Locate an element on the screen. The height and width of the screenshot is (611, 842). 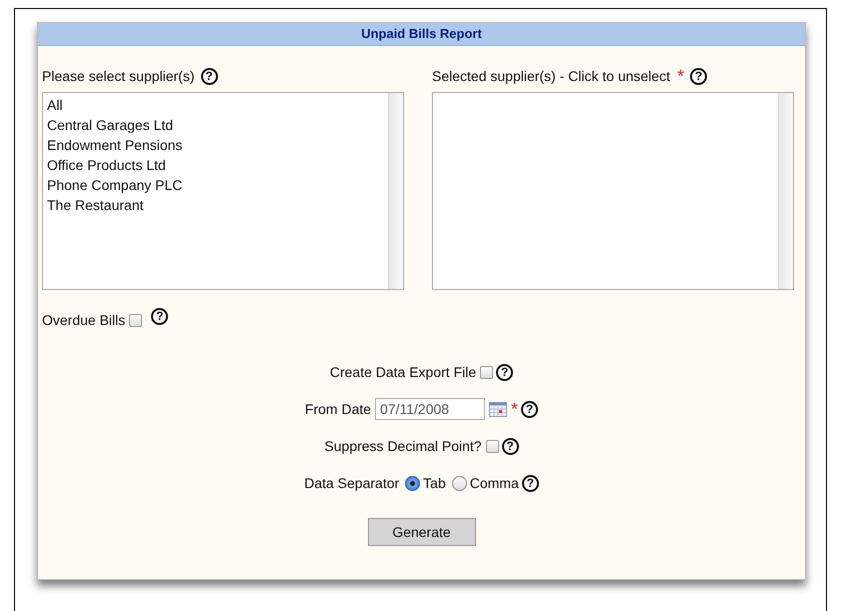
generate-button: Generate is located at coordinates (422, 532).